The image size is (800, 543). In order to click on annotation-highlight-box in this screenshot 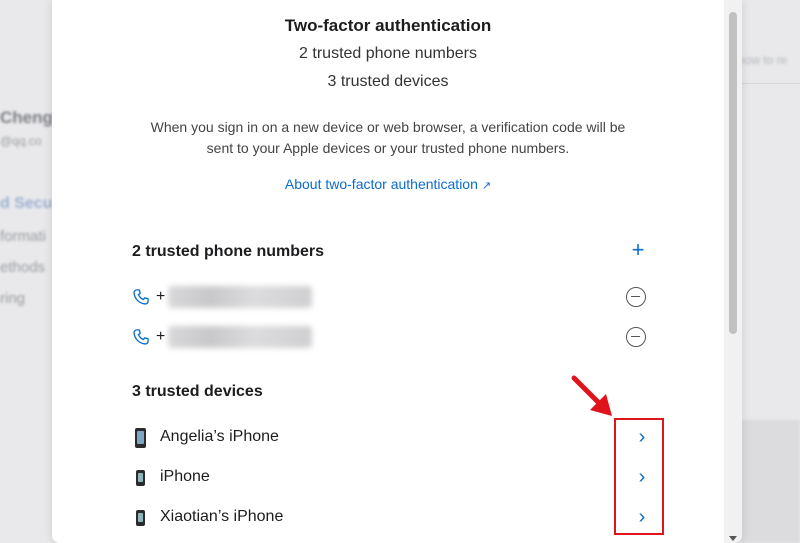, I will do `click(639, 476)`.